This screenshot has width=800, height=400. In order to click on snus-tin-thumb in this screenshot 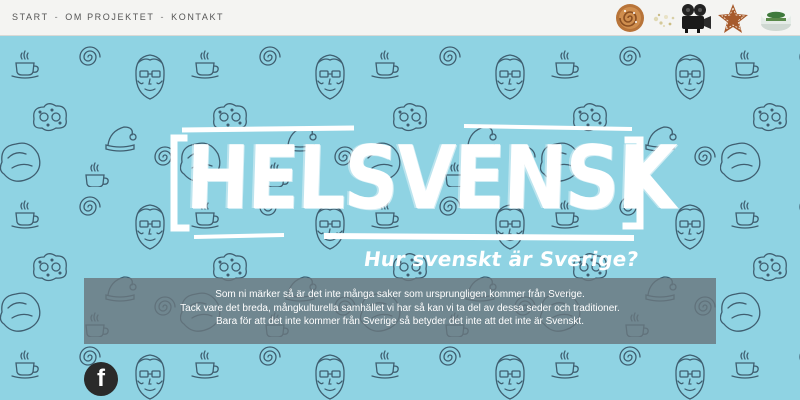, I will do `click(776, 19)`.